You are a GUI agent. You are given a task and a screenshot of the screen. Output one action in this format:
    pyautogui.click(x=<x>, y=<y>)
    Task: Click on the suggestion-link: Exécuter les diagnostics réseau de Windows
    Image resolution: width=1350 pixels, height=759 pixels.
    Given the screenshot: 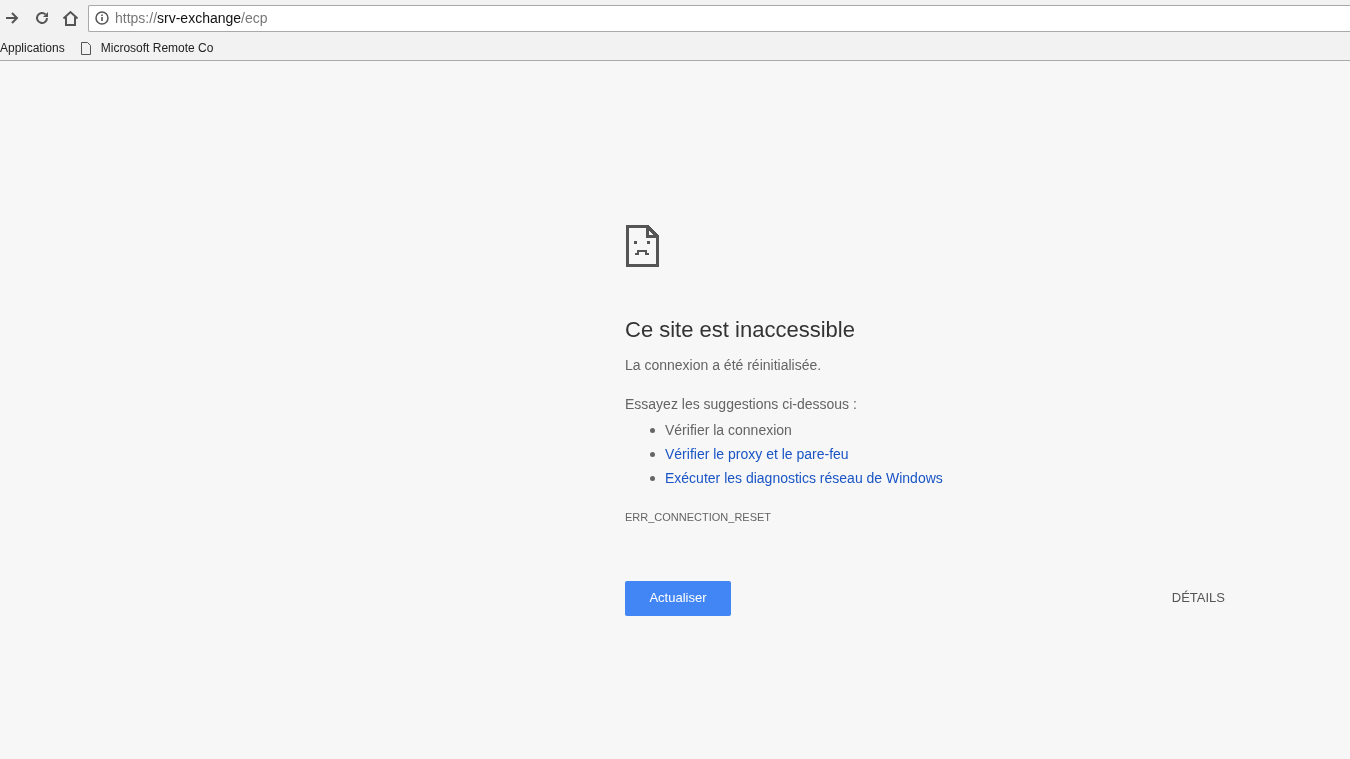 What is the action you would take?
    pyautogui.click(x=804, y=478)
    